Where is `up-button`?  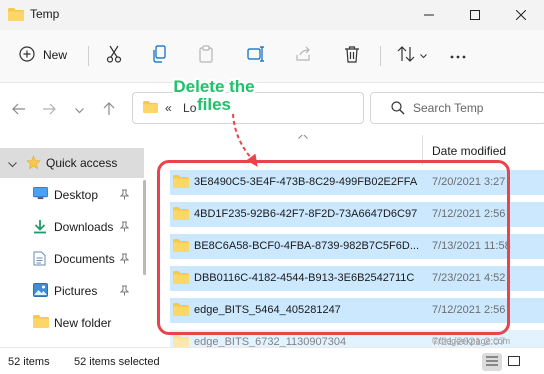 up-button is located at coordinates (109, 110).